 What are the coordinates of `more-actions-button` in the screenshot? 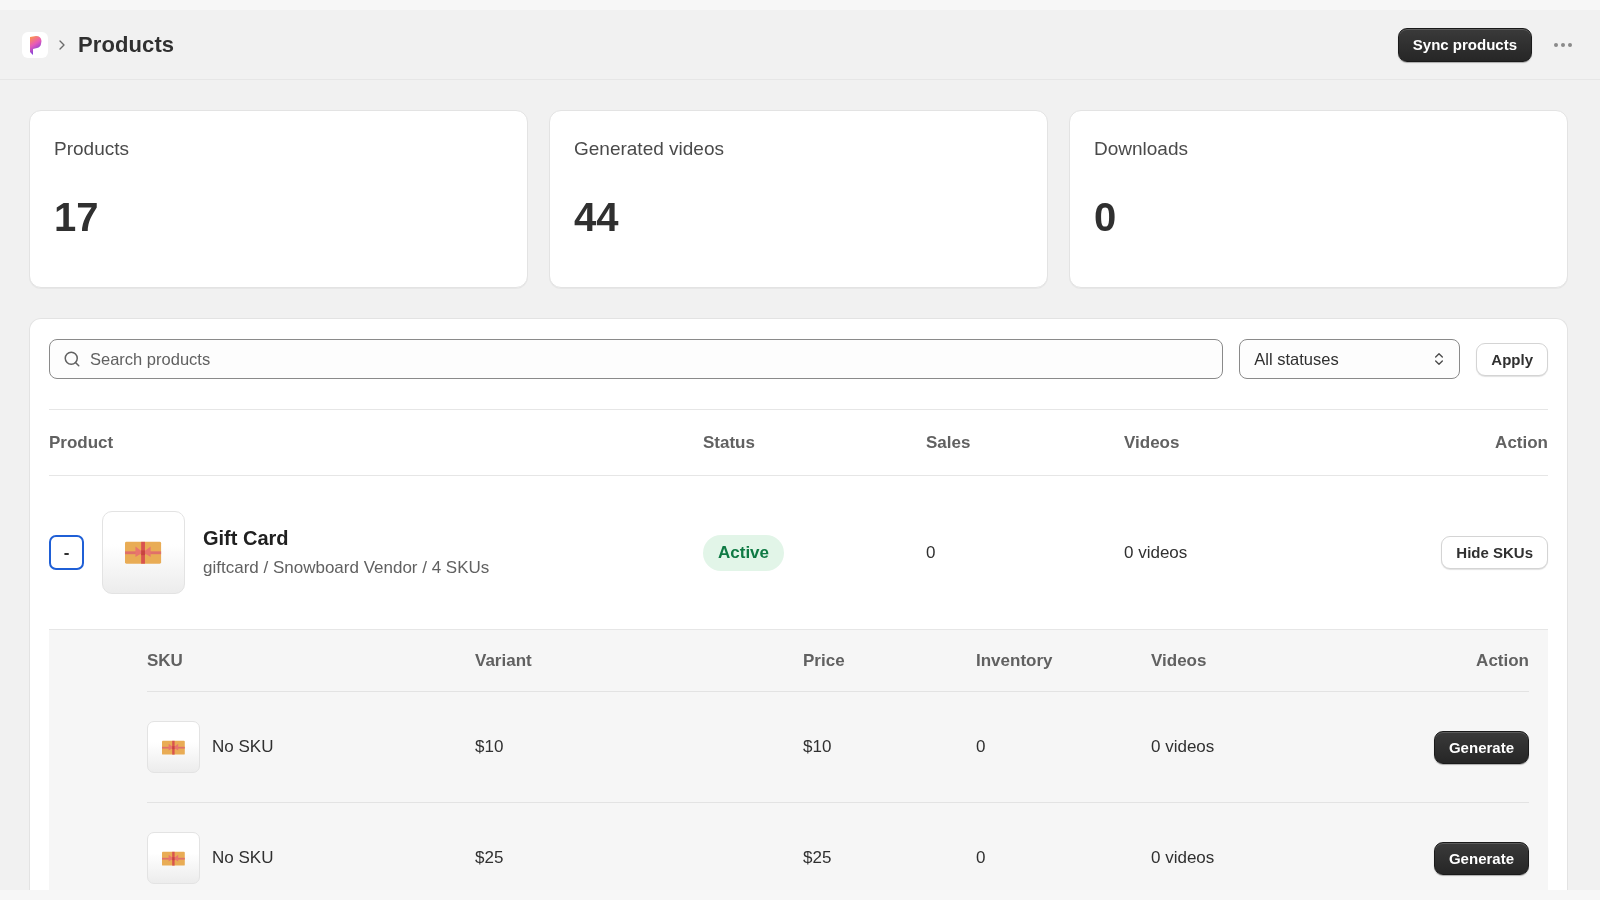 It's located at (1563, 44).